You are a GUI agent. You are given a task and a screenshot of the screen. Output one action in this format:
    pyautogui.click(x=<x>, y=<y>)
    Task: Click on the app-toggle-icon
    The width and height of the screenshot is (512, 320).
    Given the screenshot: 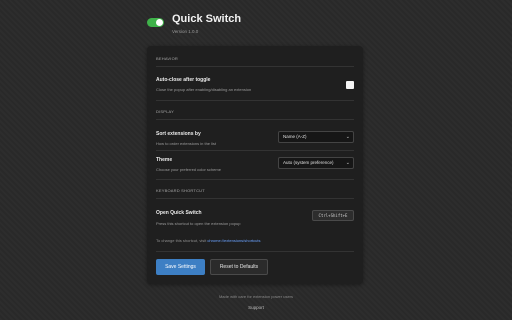 What is the action you would take?
    pyautogui.click(x=155, y=22)
    